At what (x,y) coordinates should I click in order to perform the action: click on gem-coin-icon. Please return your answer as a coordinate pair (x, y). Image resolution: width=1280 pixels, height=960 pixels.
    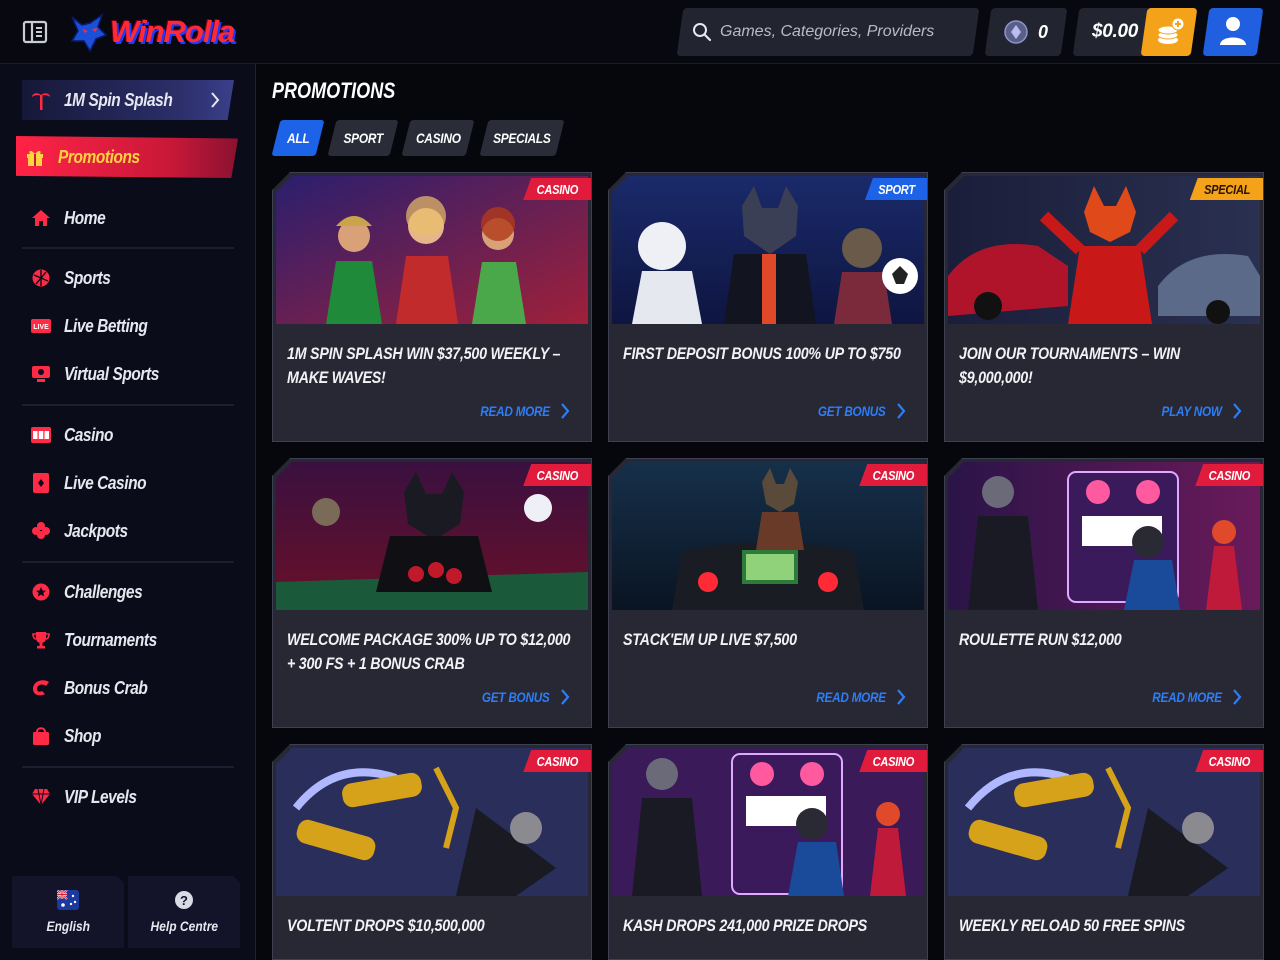
    Looking at the image, I should click on (1016, 32).